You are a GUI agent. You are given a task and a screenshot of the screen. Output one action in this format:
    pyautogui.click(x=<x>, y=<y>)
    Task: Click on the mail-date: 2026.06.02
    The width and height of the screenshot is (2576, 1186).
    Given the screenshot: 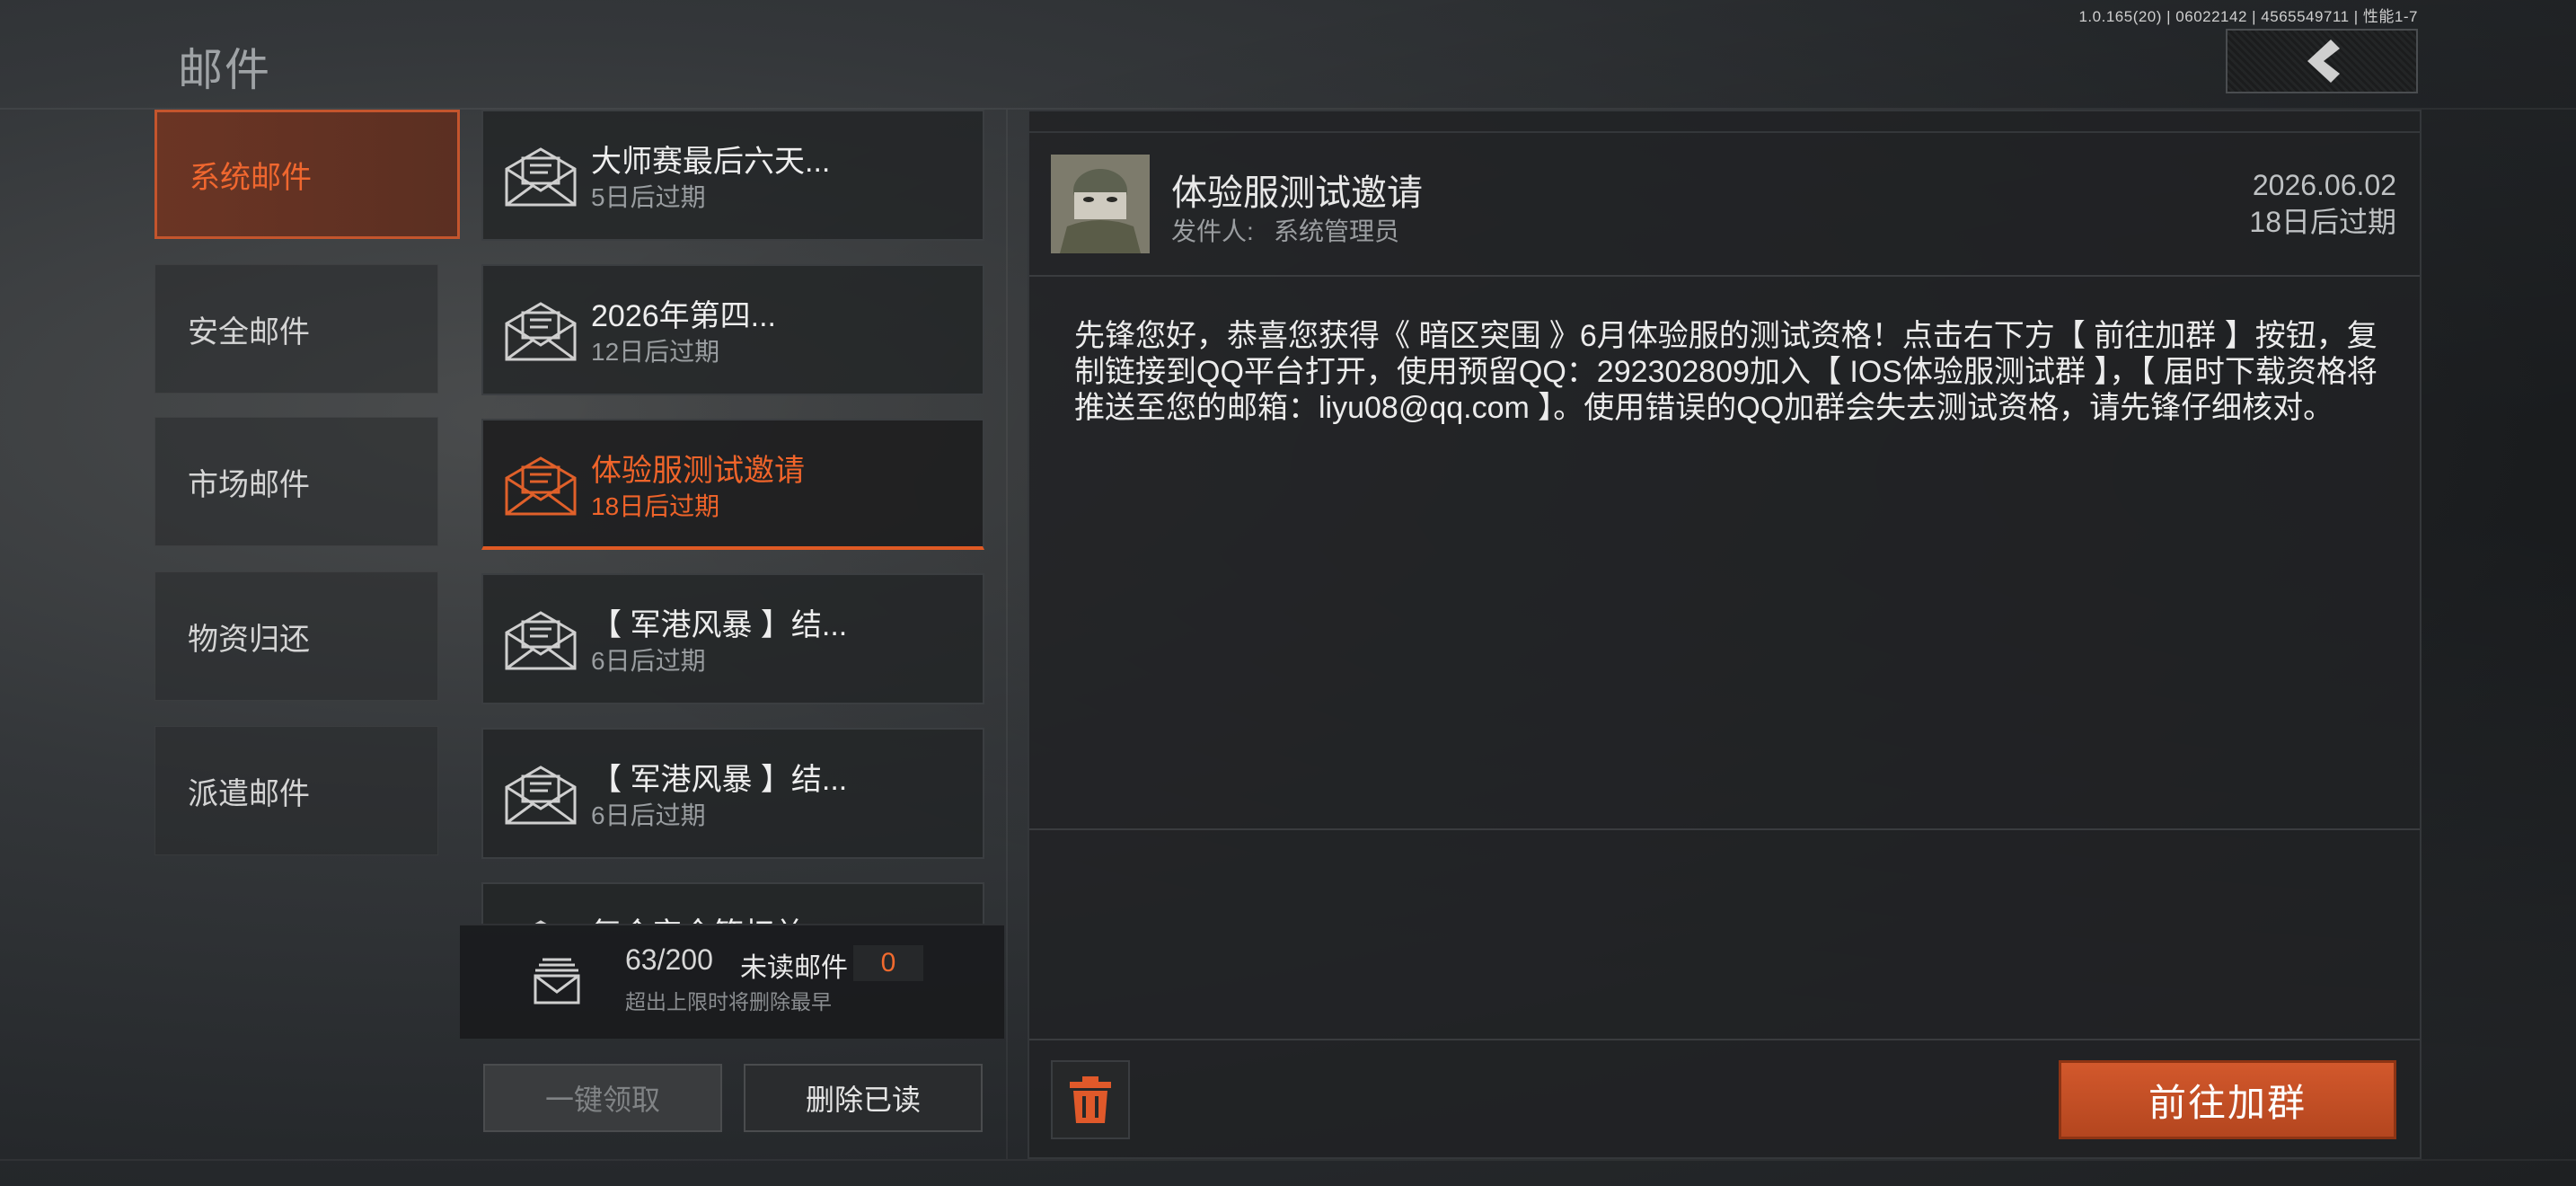 What is the action you would take?
    pyautogui.click(x=2324, y=185)
    